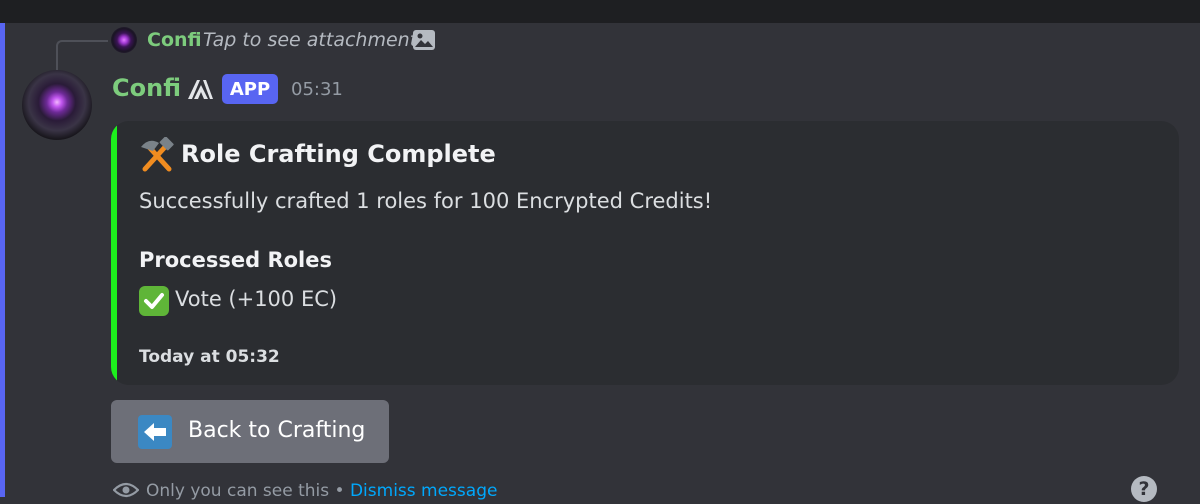 The width and height of the screenshot is (1200, 504). What do you see at coordinates (155, 432) in the screenshot?
I see `left-arrow-icon` at bounding box center [155, 432].